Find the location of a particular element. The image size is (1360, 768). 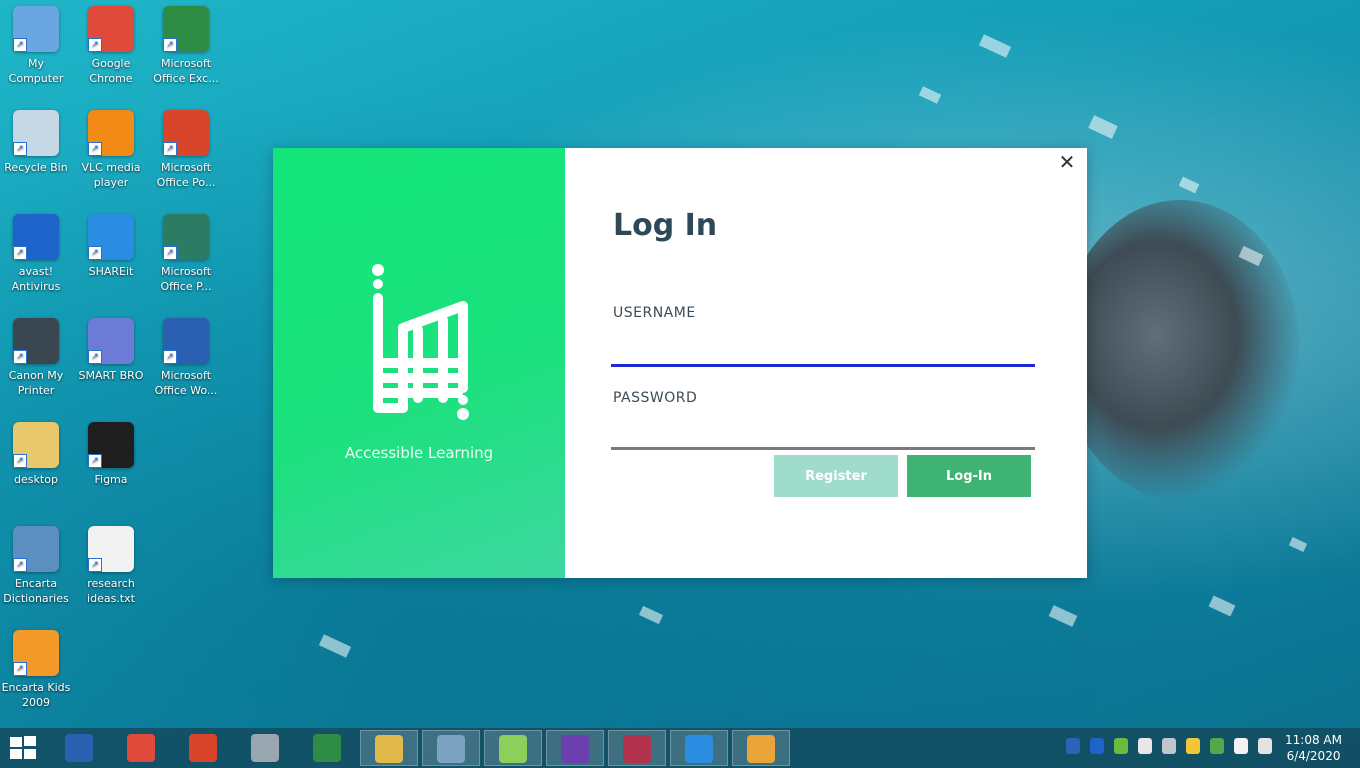

taskbar-shareit-button is located at coordinates (699, 748).